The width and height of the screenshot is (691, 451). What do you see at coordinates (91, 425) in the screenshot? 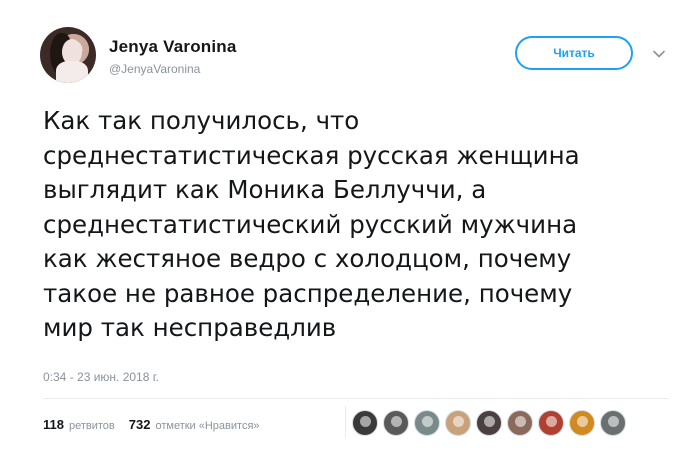
I see `retweets-label: ретвитов` at bounding box center [91, 425].